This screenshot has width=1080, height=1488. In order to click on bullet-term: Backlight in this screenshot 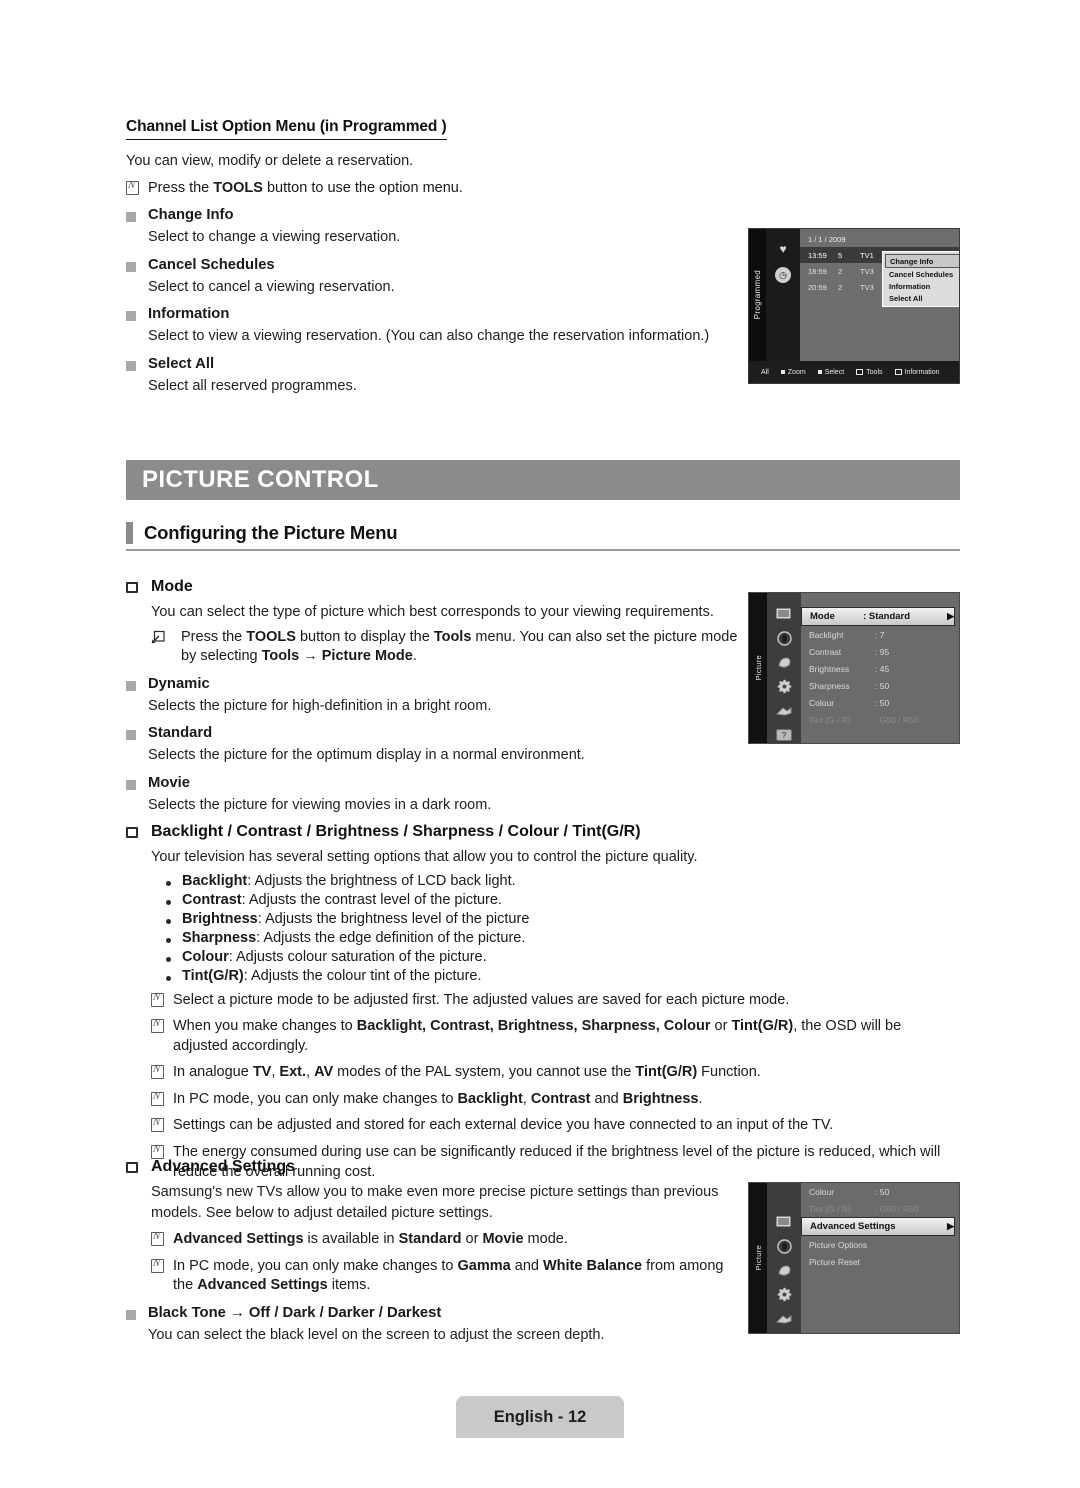, I will do `click(215, 880)`.